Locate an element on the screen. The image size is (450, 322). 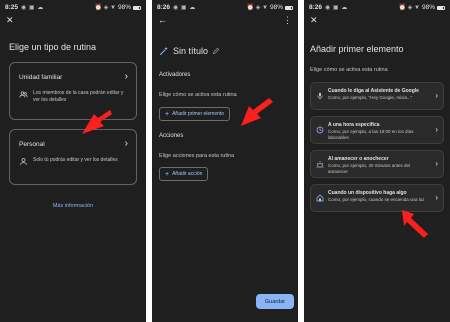
card-description: Solo tú podrás editar y ver los detalles is located at coordinates (75, 160).